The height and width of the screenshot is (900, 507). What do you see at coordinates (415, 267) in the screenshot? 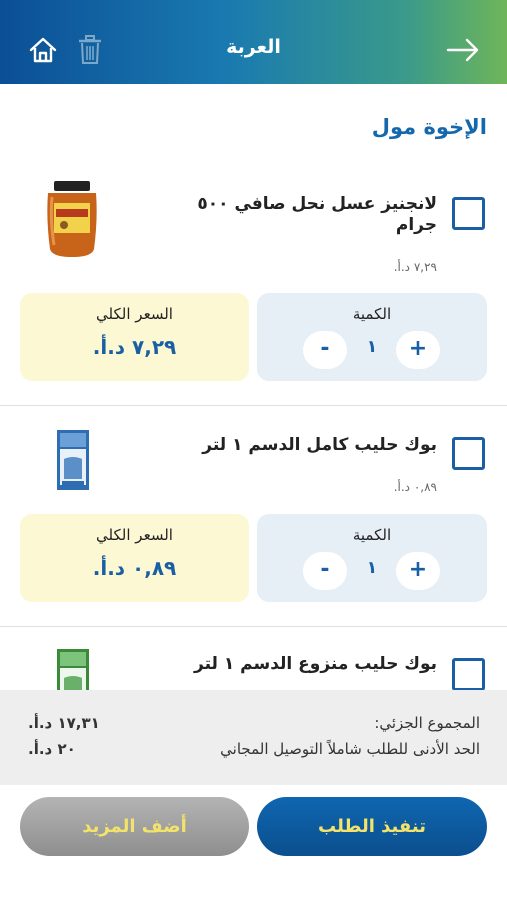
I see `item-unit-price: ٧,٢٩ د.أ.` at bounding box center [415, 267].